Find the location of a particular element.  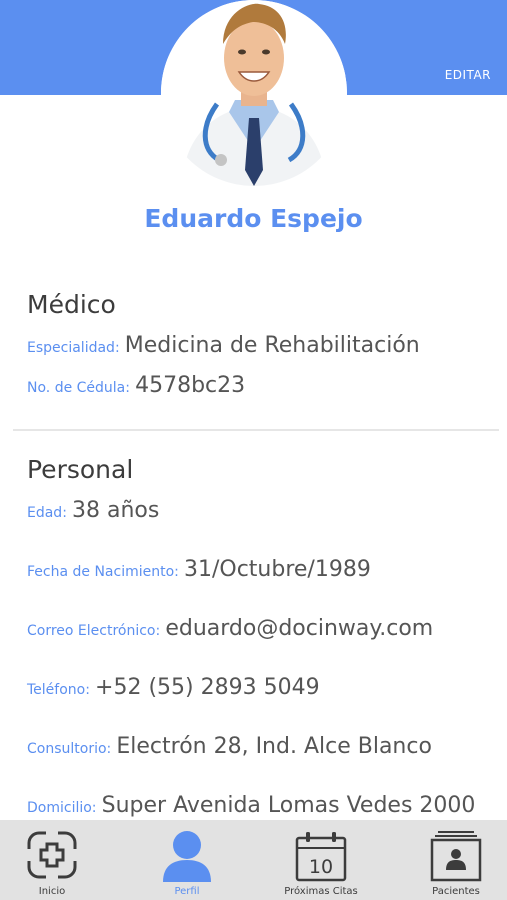

field-value: 4578bc23 is located at coordinates (190, 385).